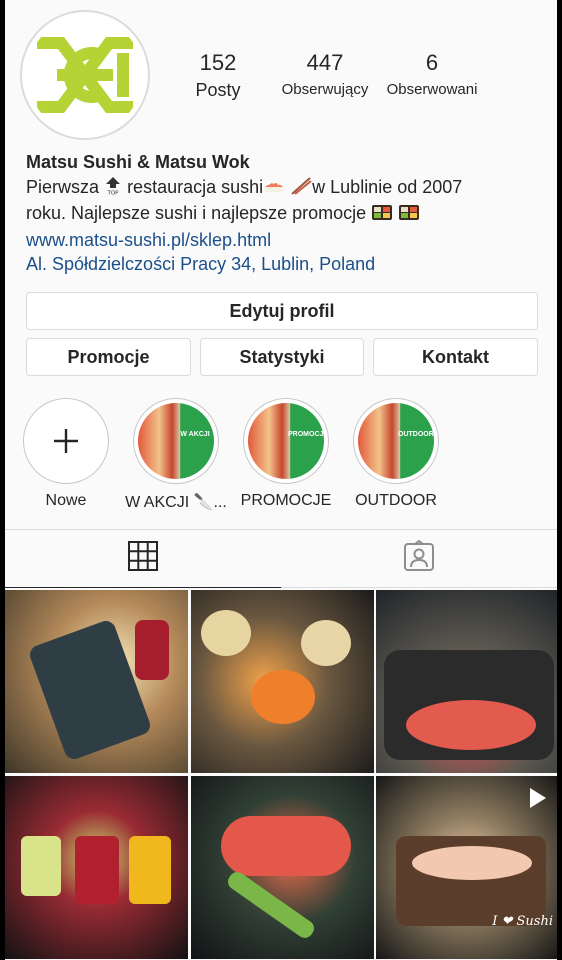 The height and width of the screenshot is (960, 562). I want to click on plus-icon, so click(66, 441).